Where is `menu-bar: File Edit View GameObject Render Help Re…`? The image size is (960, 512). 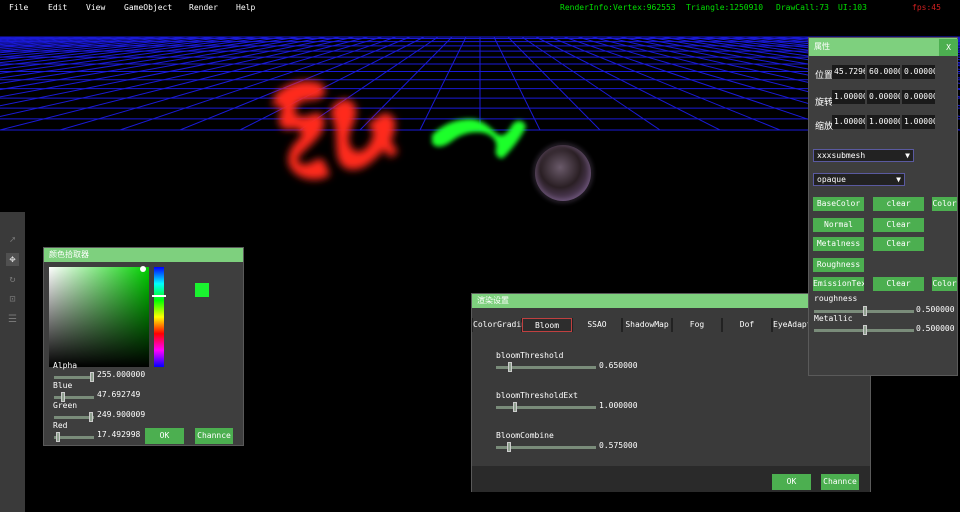
menu-bar: File Edit View GameObject Render Help Re… is located at coordinates (480, 7).